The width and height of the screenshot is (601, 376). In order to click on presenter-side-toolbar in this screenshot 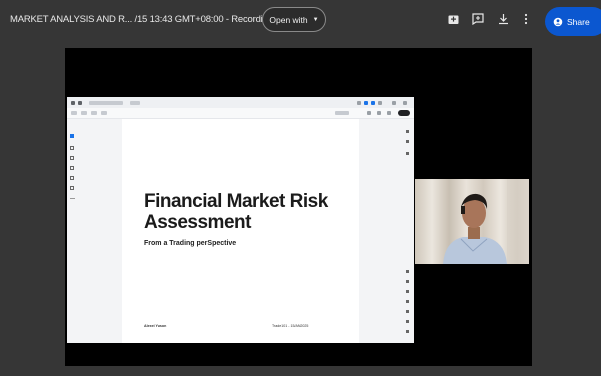, I will do `click(408, 232)`.